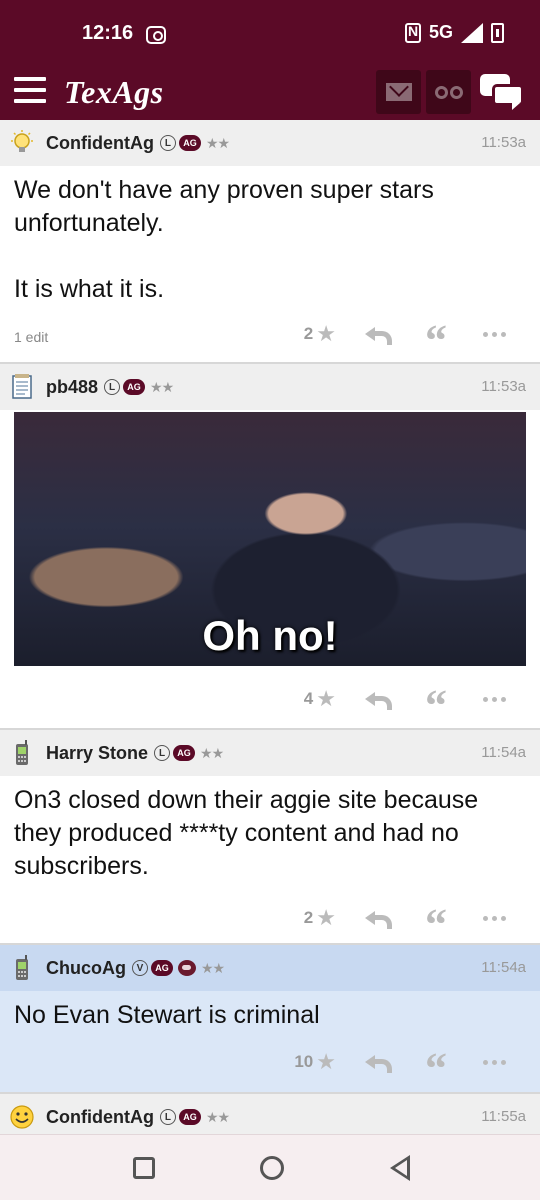  I want to click on star-rating-button: 4 ★, so click(311, 699).